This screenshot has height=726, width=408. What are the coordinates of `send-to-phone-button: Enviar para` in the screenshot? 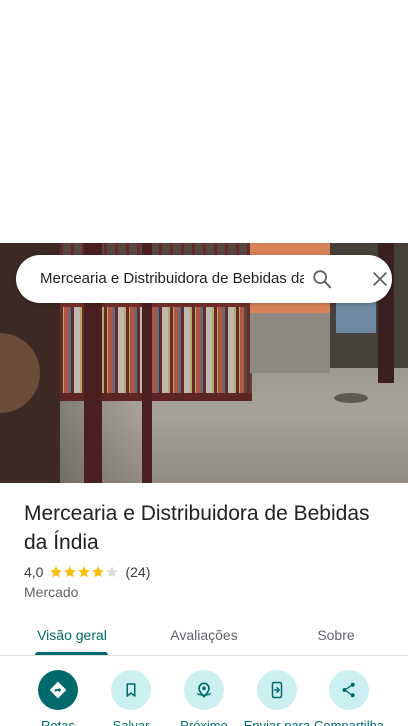 It's located at (277, 698).